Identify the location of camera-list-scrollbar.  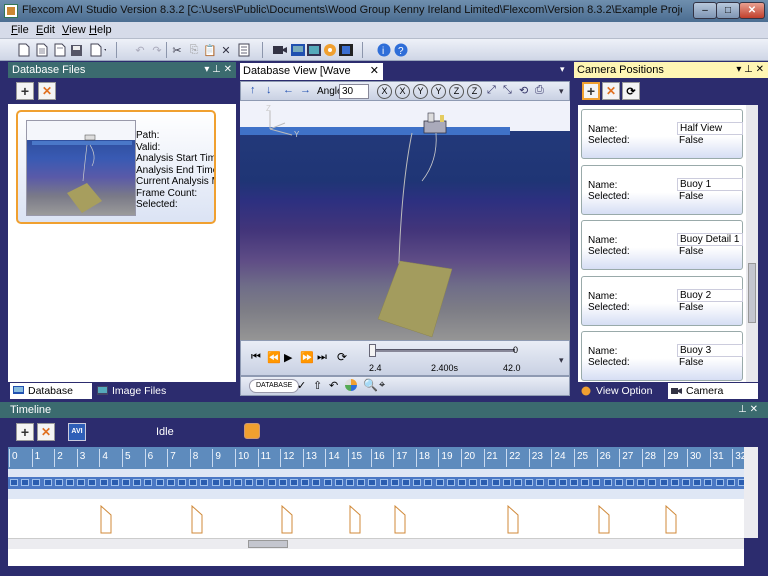
(752, 244).